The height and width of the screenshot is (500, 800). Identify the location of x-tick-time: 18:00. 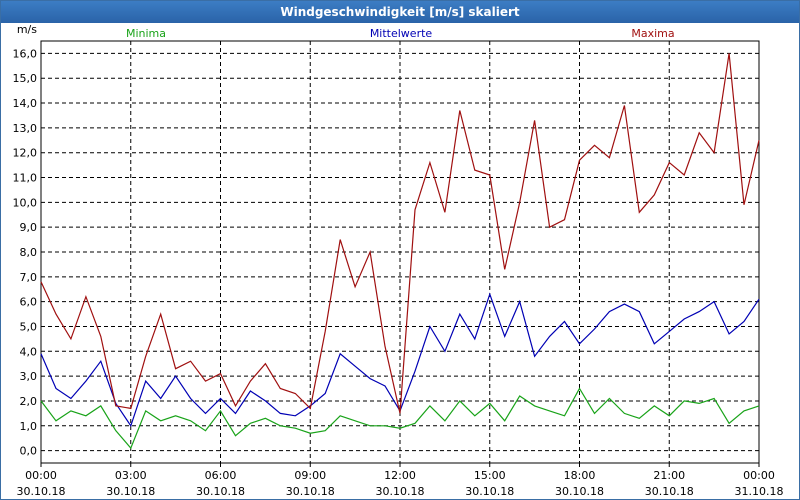
(580, 475).